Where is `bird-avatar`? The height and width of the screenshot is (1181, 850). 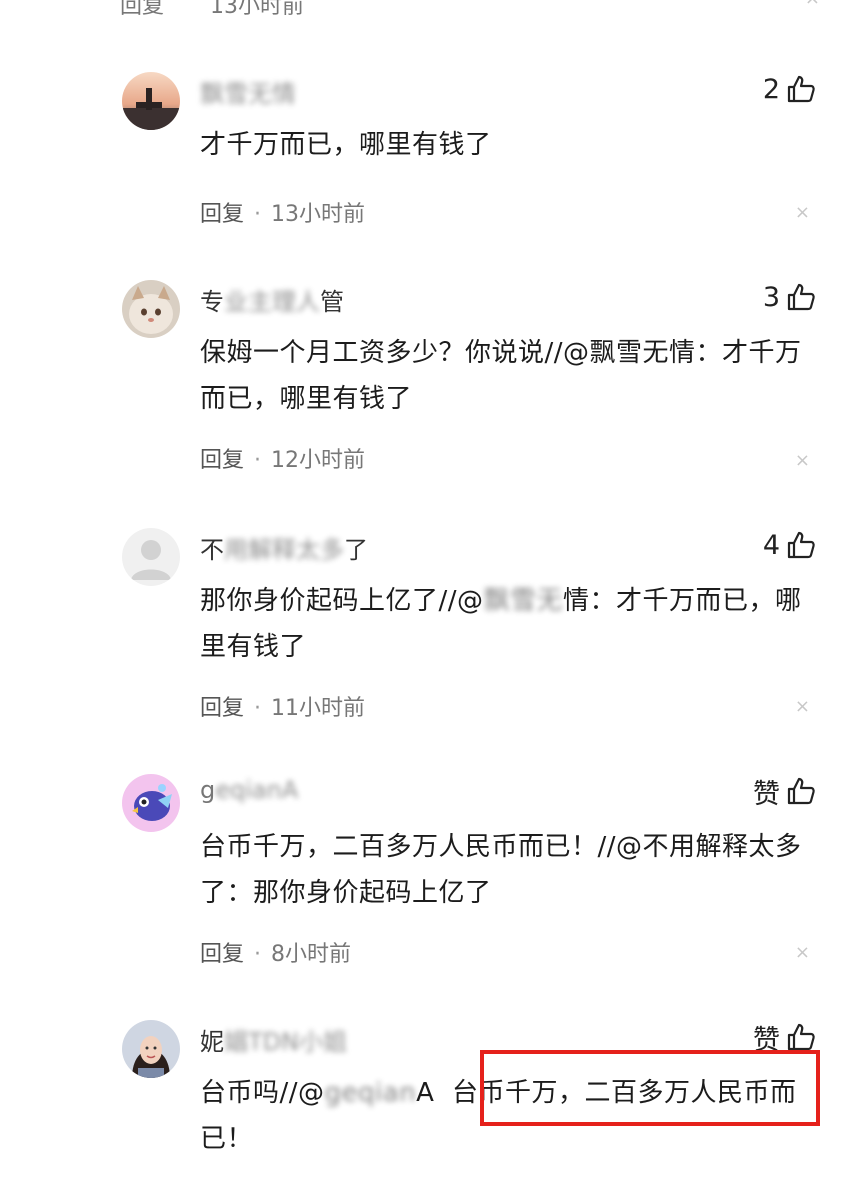
bird-avatar is located at coordinates (151, 803).